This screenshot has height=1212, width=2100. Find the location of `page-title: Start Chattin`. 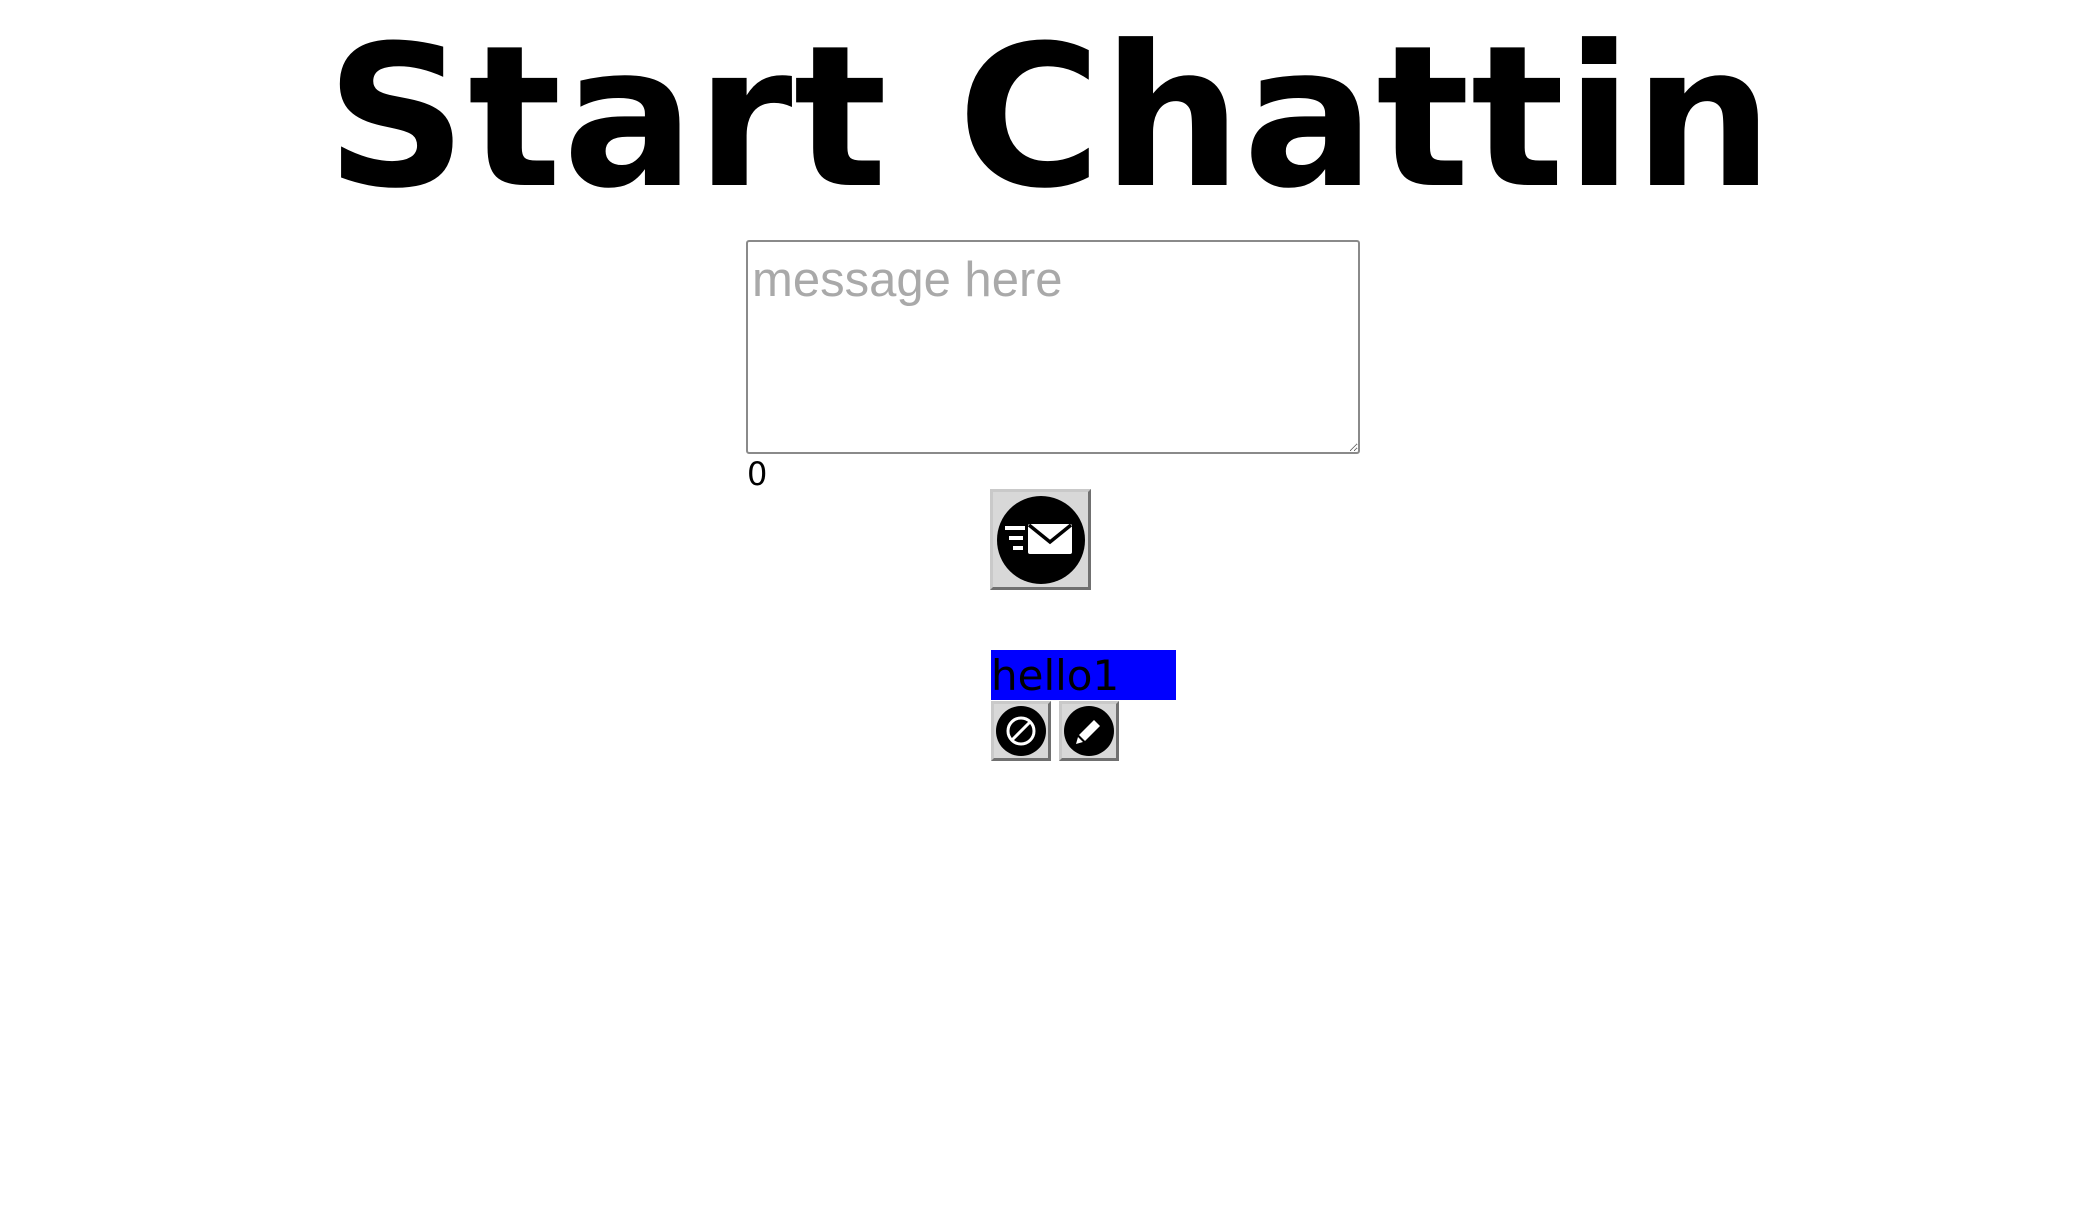

page-title: Start Chattin is located at coordinates (1050, 118).